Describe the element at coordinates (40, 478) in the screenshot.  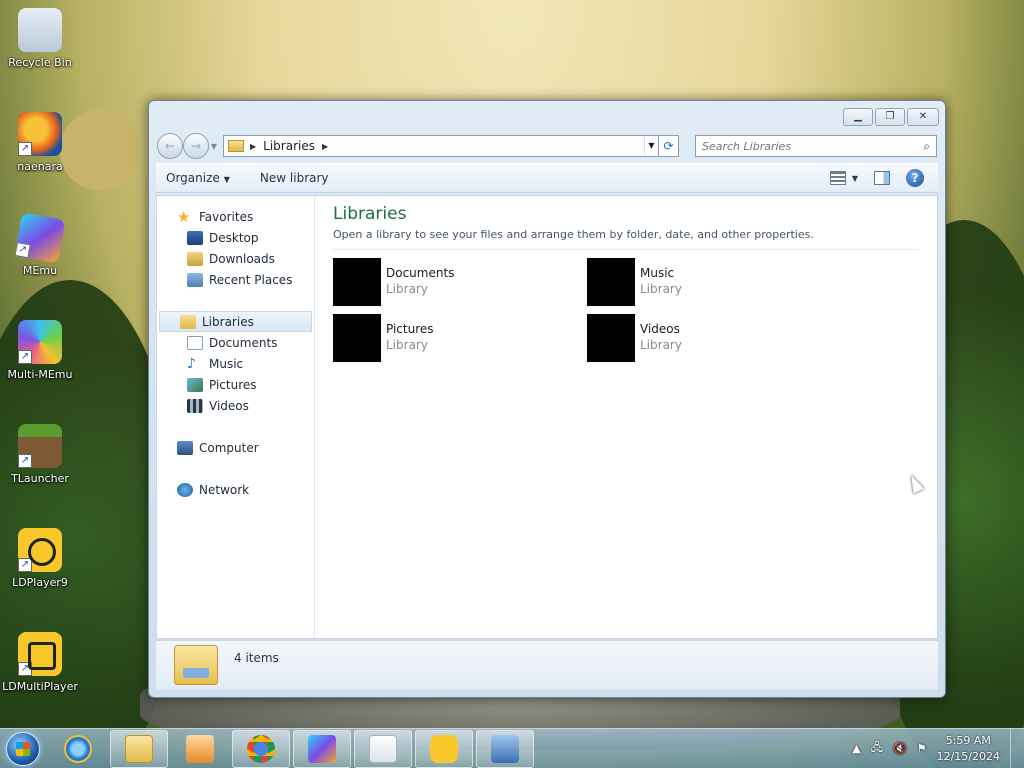
I see `desktop-icon-label: TLauncher` at that location.